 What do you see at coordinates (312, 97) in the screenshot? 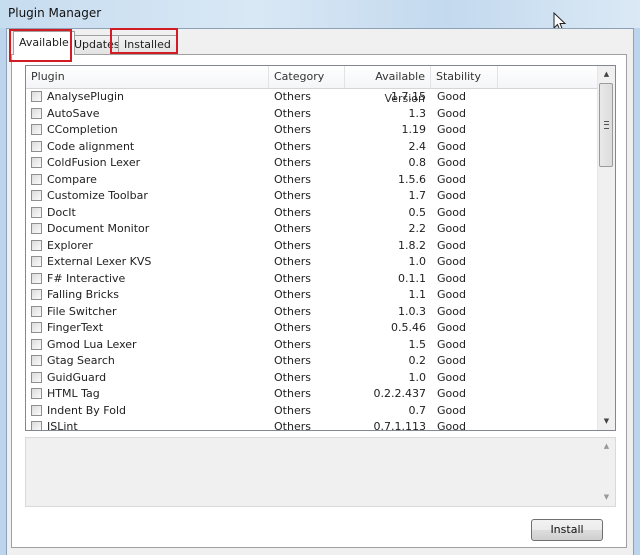
I see `table-row: AnalysePlugin Others 1.7.15 Good` at bounding box center [312, 97].